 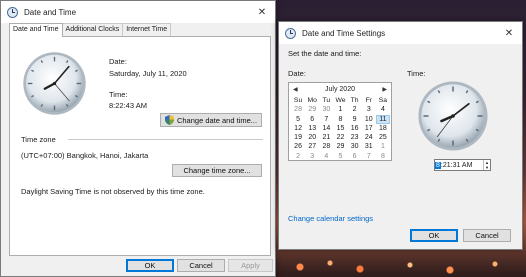 I want to click on time-label: Time:, so click(x=416, y=73).